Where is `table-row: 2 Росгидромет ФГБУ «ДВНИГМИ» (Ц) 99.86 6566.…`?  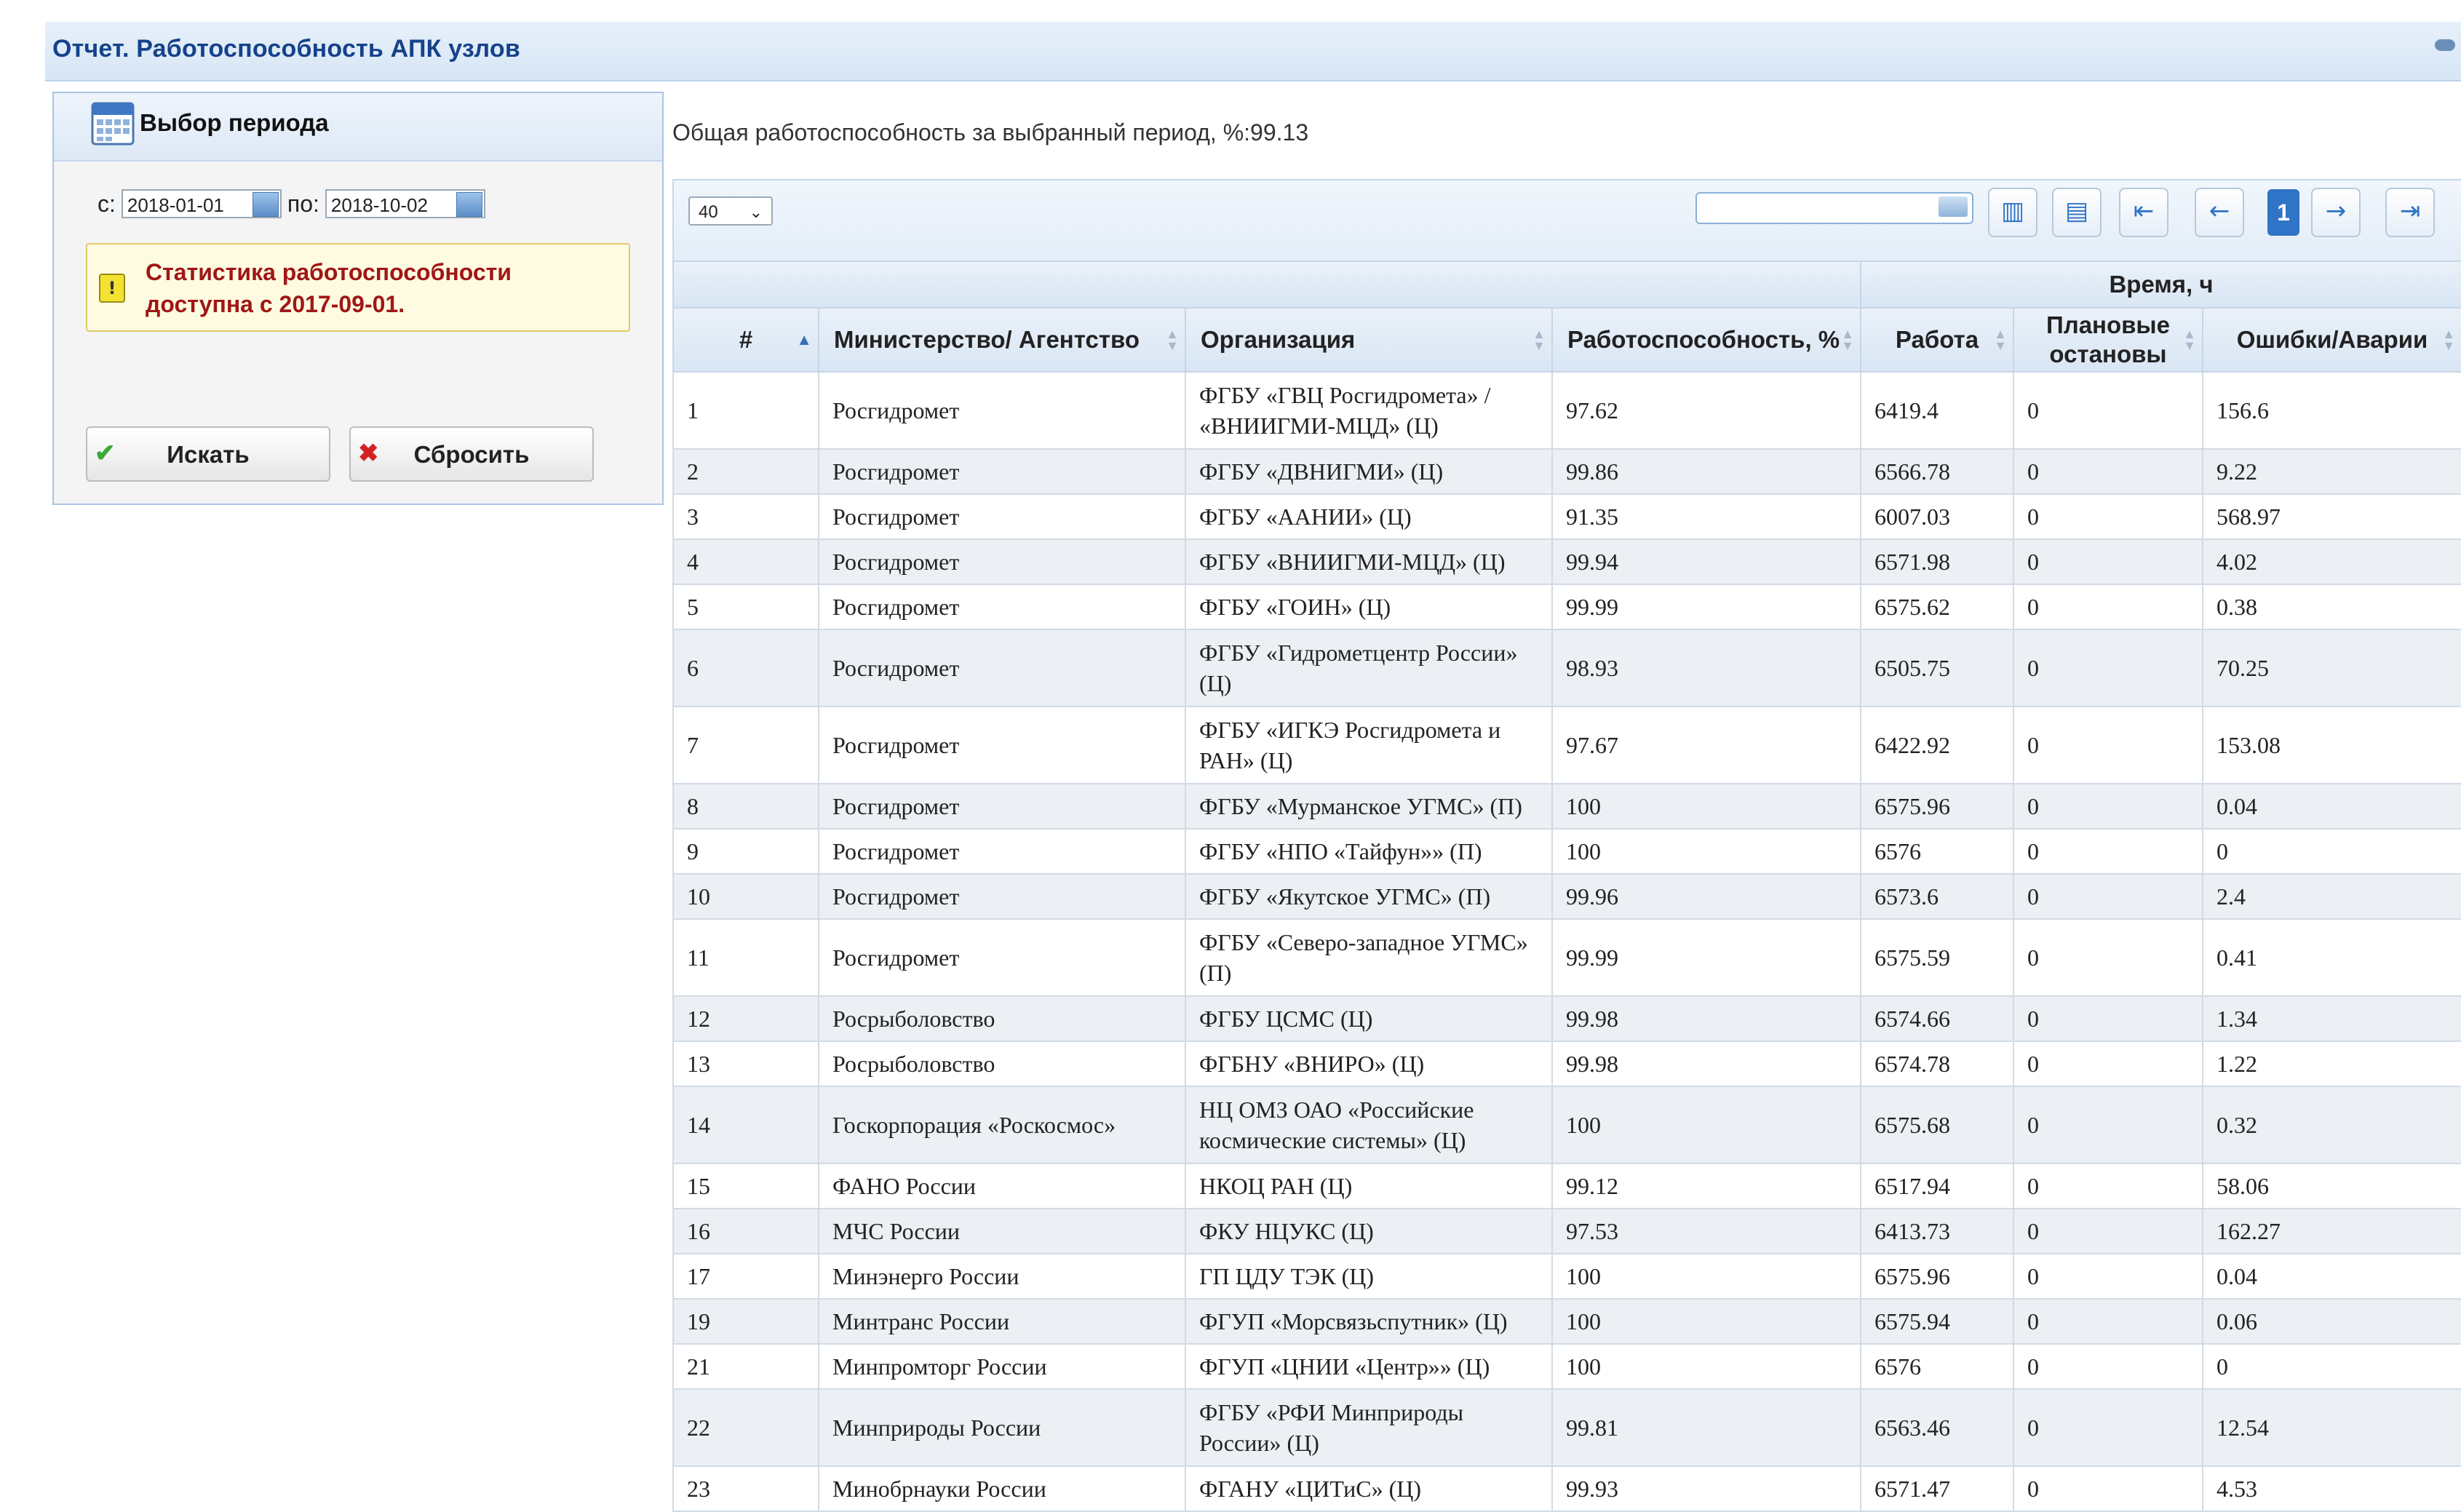 table-row: 2 Росгидромет ФГБУ «ДВНИГМИ» (Ц) 99.86 6566.… is located at coordinates (1566, 471).